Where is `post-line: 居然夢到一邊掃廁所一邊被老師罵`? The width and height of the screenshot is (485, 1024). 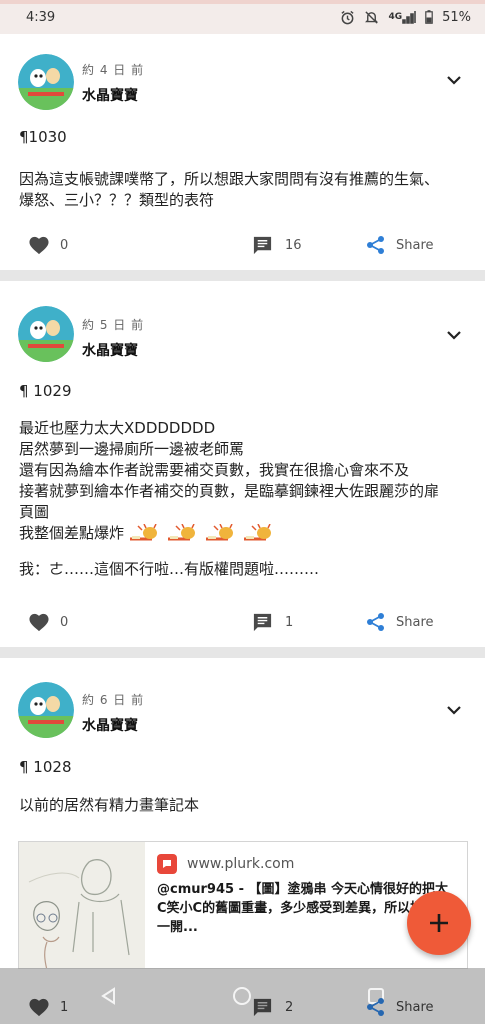 post-line: 居然夢到一邊掃廁所一邊被老師罵 is located at coordinates (132, 449).